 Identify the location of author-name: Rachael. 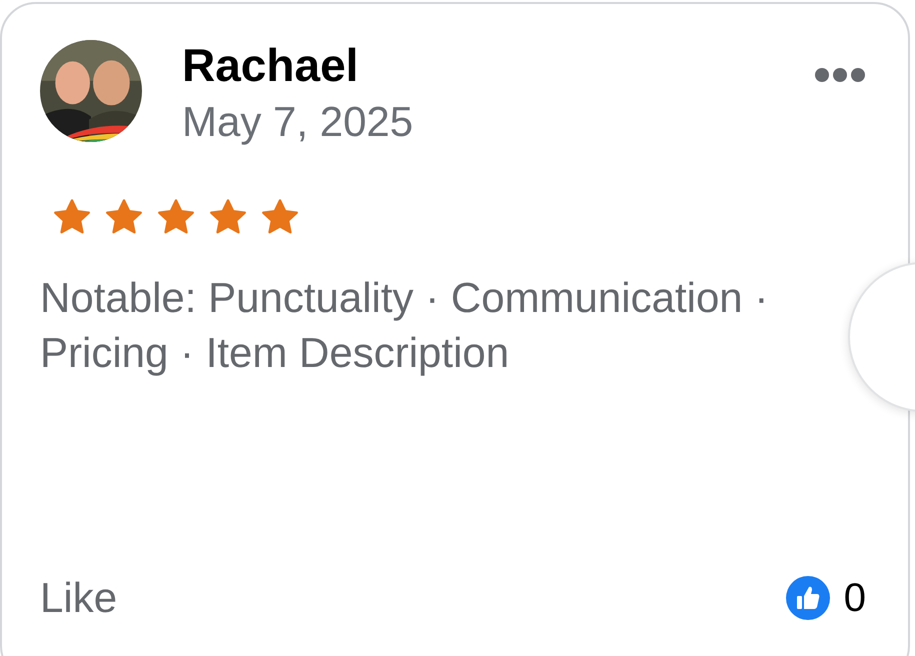
(271, 65).